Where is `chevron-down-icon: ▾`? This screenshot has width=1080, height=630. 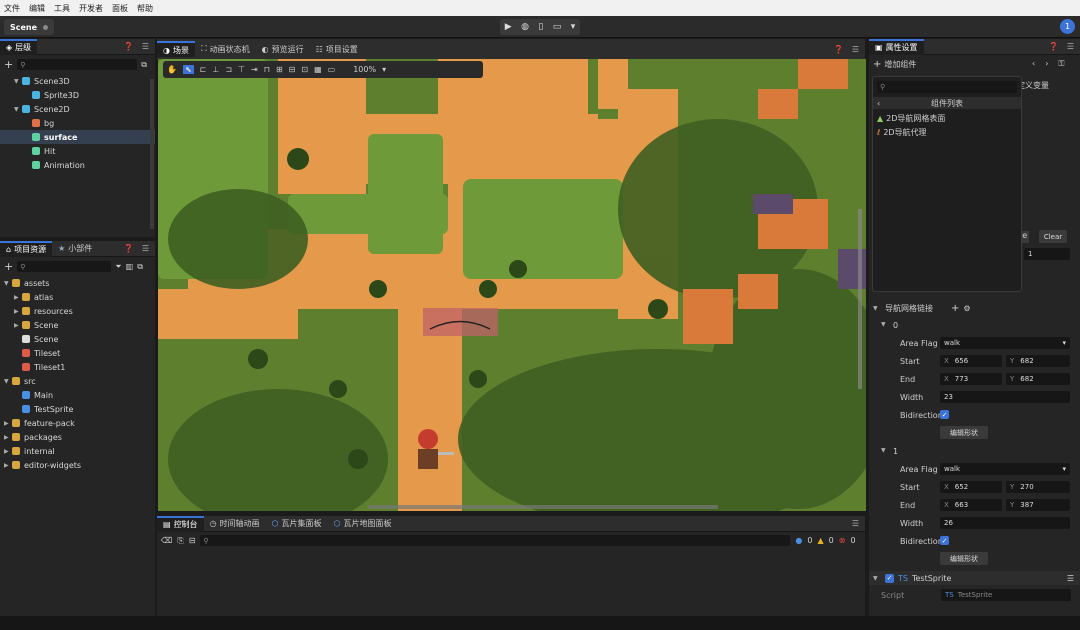 chevron-down-icon: ▾ is located at coordinates (573, 27).